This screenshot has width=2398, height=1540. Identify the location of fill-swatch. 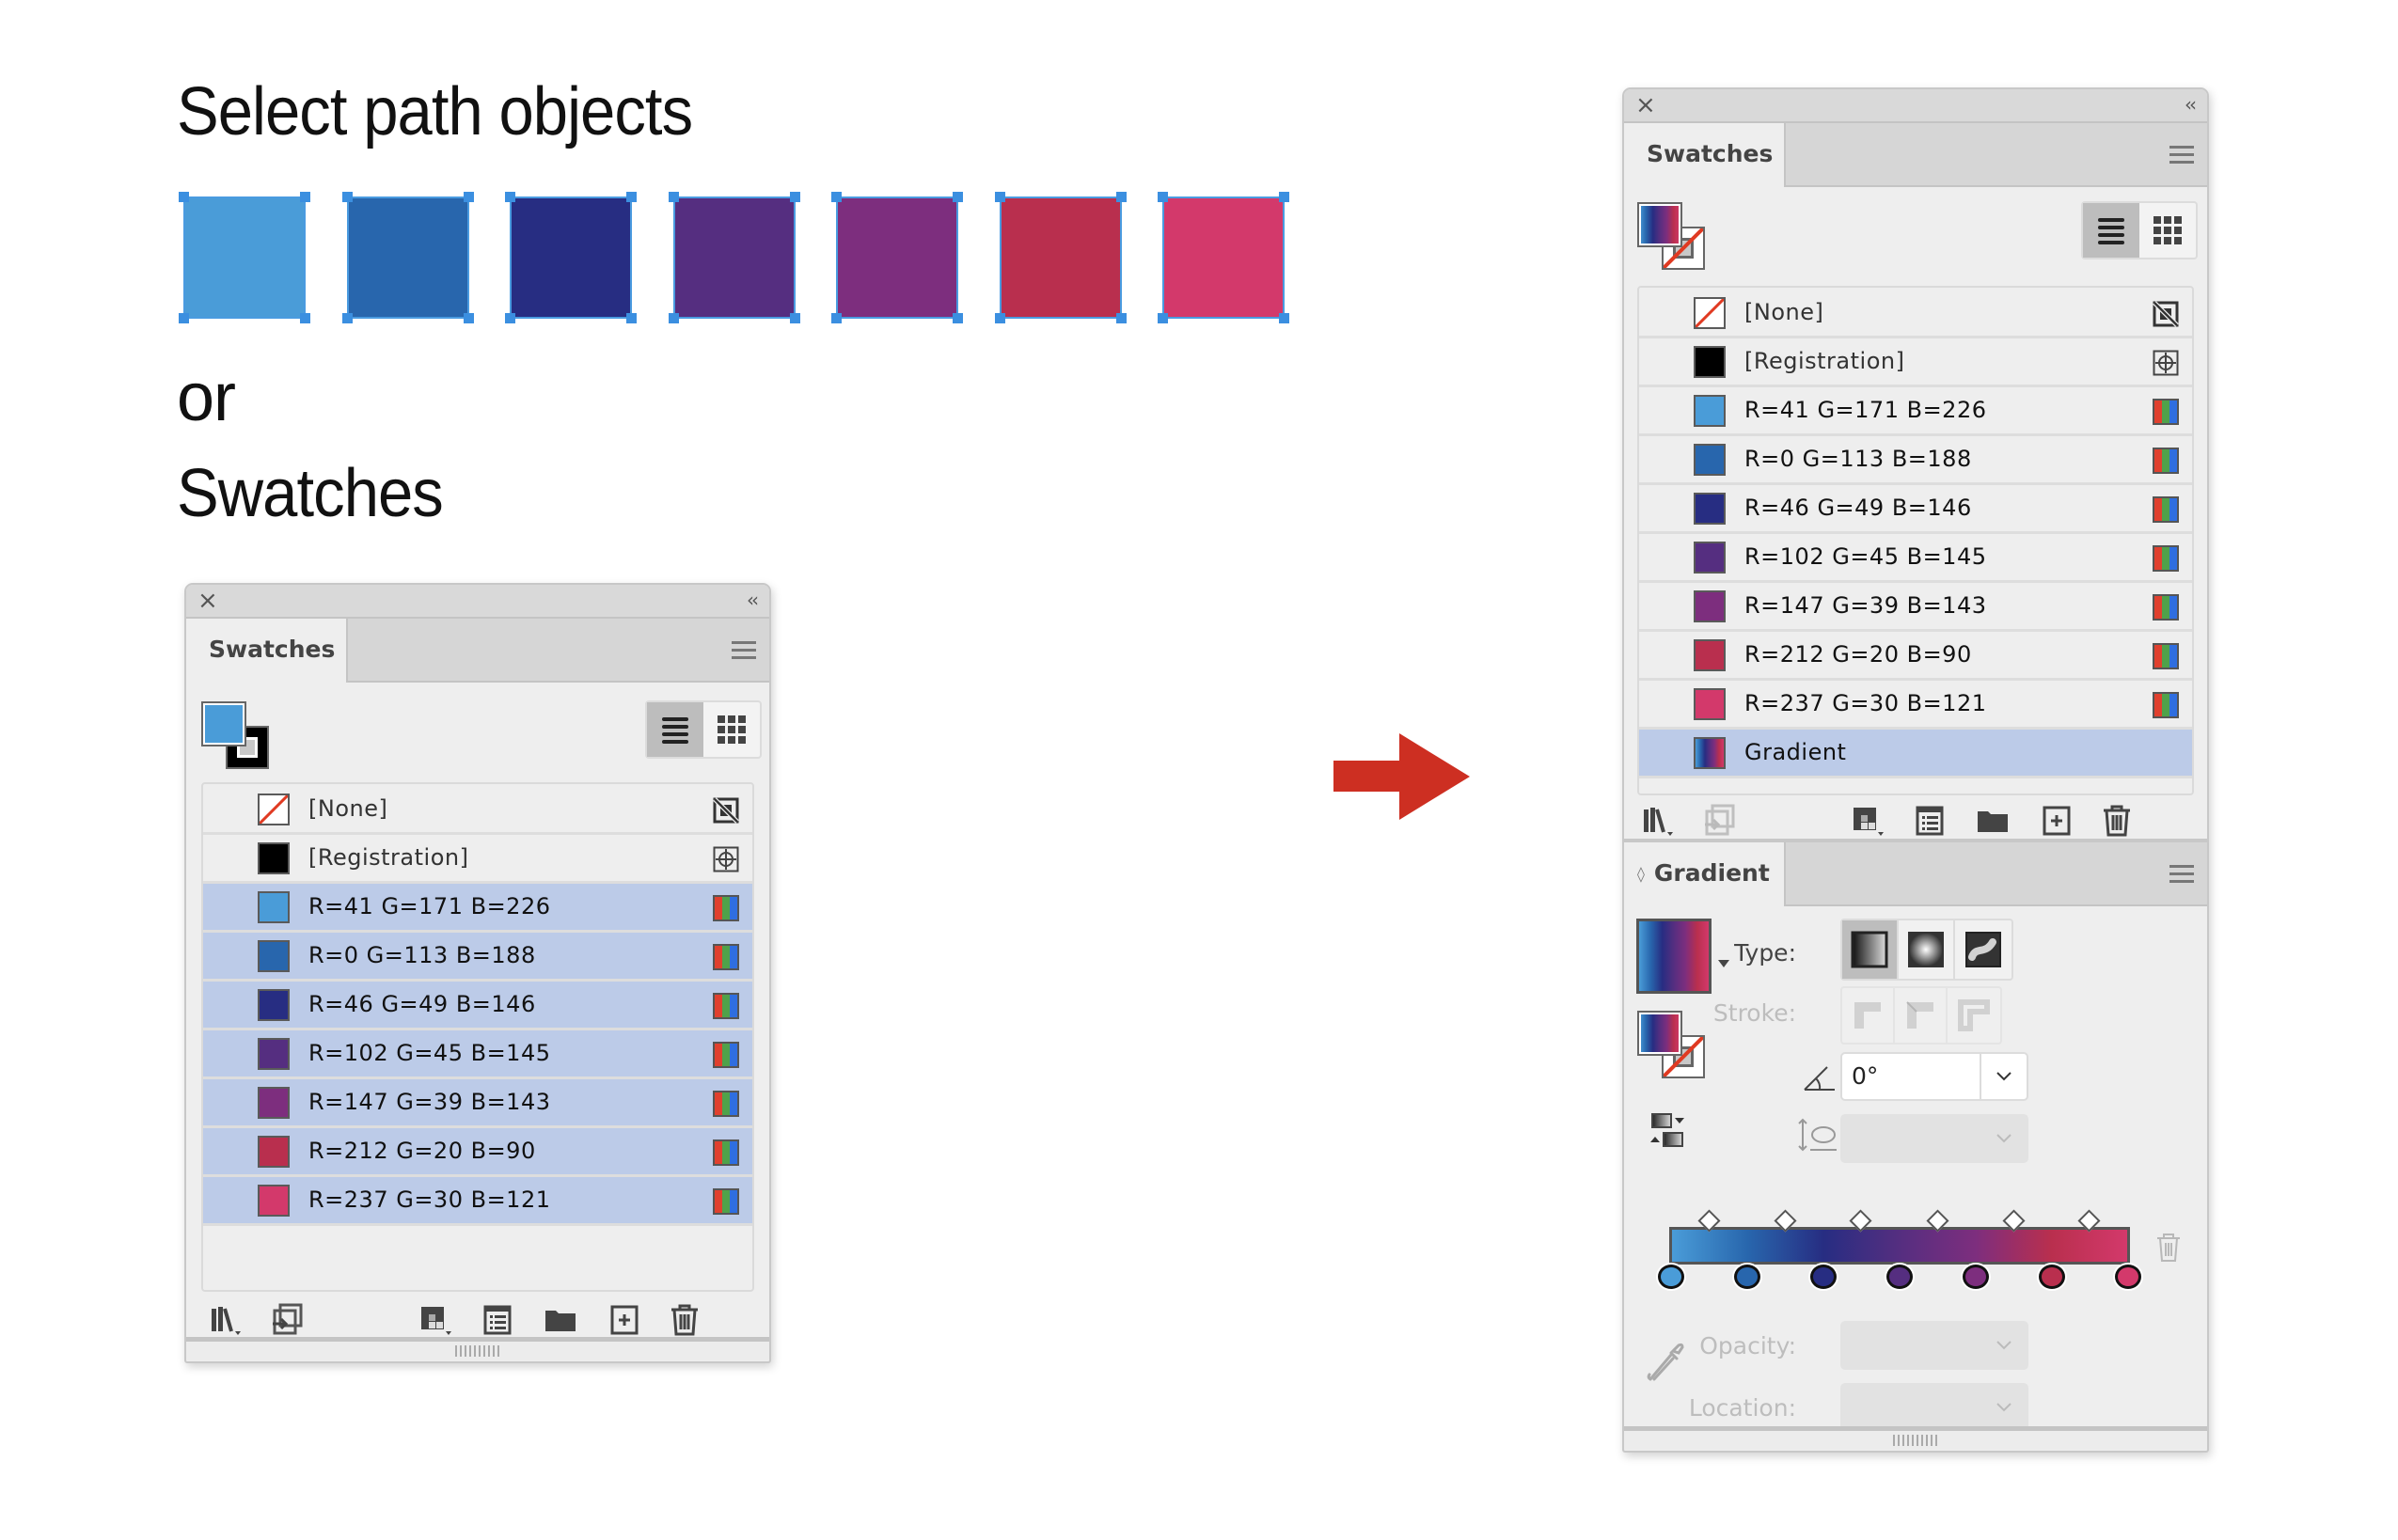
(224, 724).